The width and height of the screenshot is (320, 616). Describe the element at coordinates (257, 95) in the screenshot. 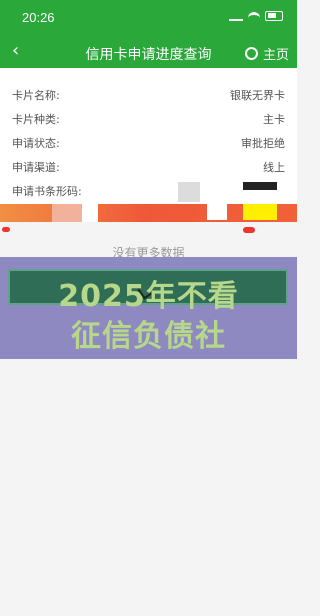

I see `detail-value: 银联无界卡` at that location.